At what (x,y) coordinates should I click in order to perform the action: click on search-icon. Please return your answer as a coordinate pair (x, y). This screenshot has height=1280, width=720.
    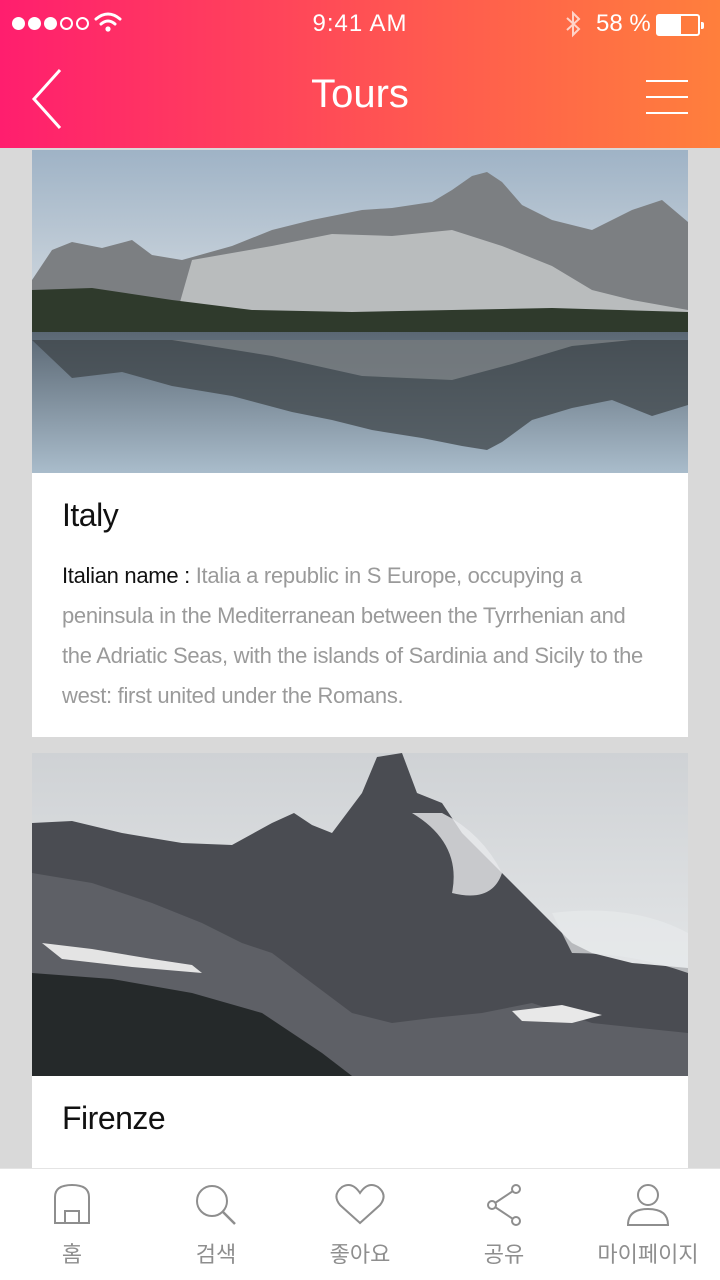
    Looking at the image, I should click on (216, 1205).